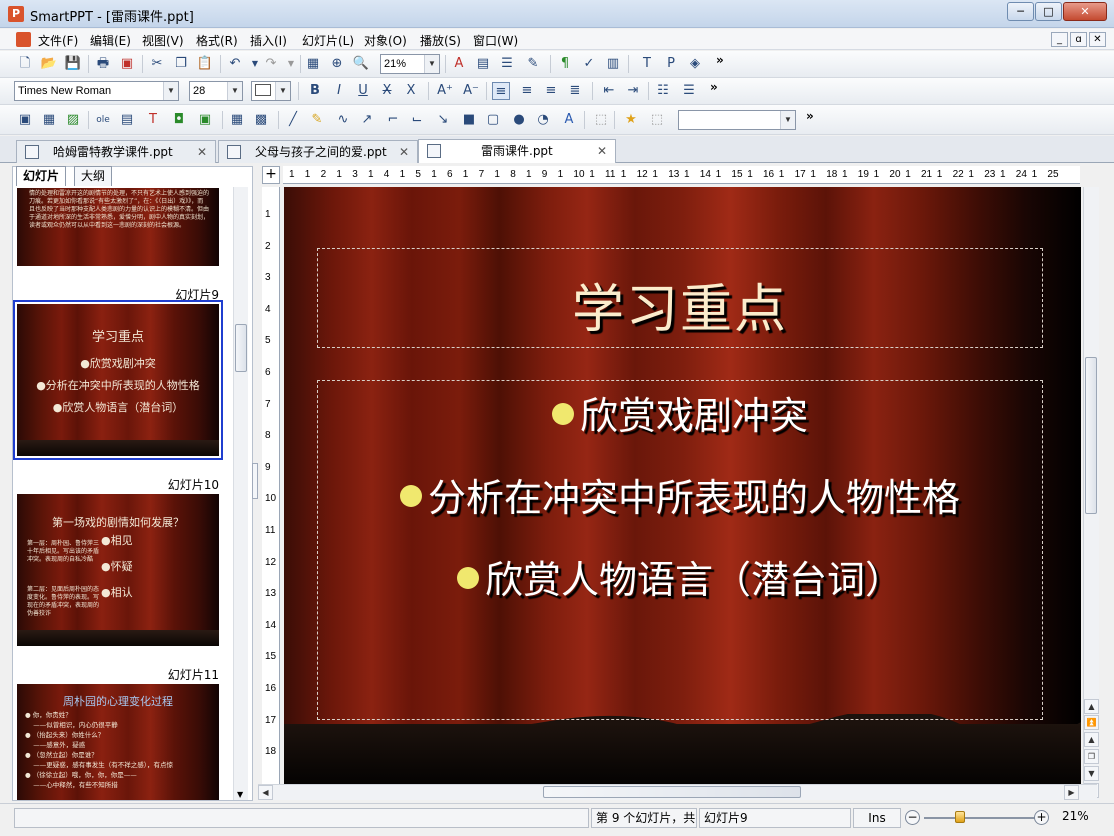 This screenshot has height=836, width=1114. What do you see at coordinates (443, 120) in the screenshot?
I see `arrow-connector-icon: ↘` at bounding box center [443, 120].